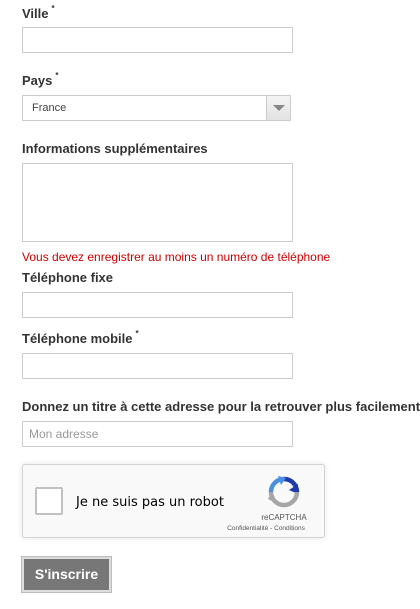  What do you see at coordinates (49, 108) in the screenshot?
I see `pays-selected-value: France` at bounding box center [49, 108].